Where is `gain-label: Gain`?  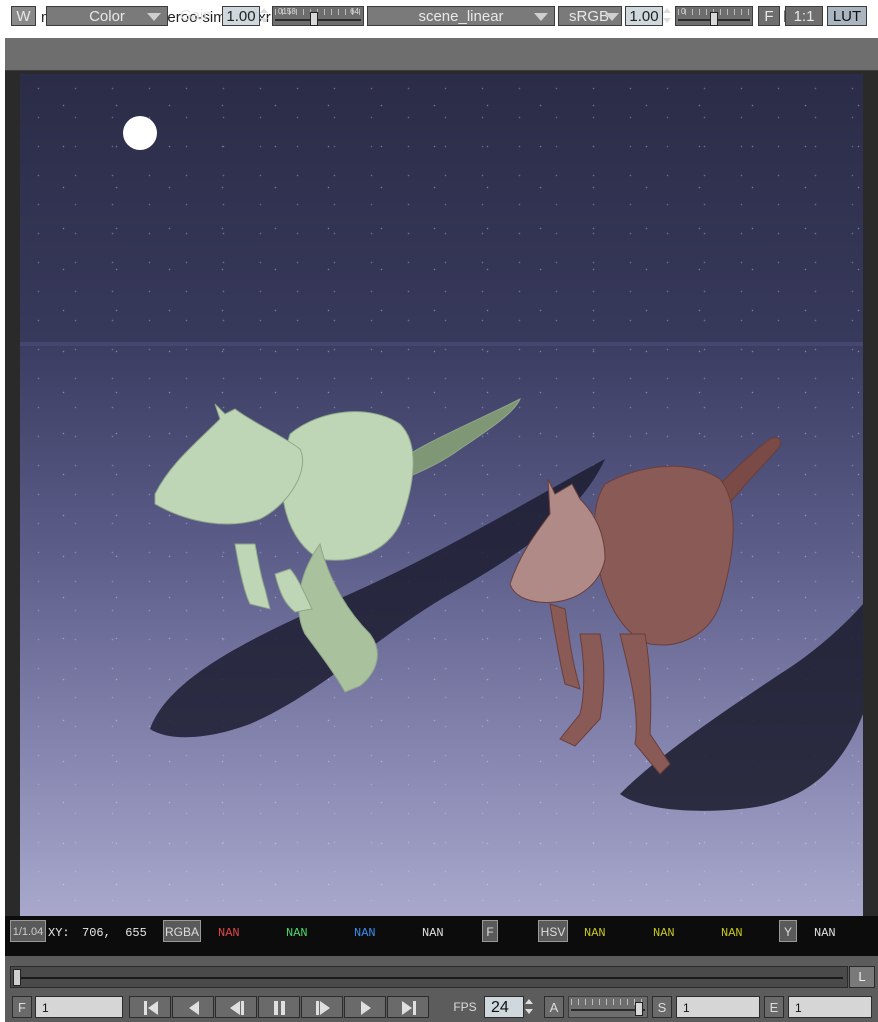
gain-label: Gain is located at coordinates (196, 15).